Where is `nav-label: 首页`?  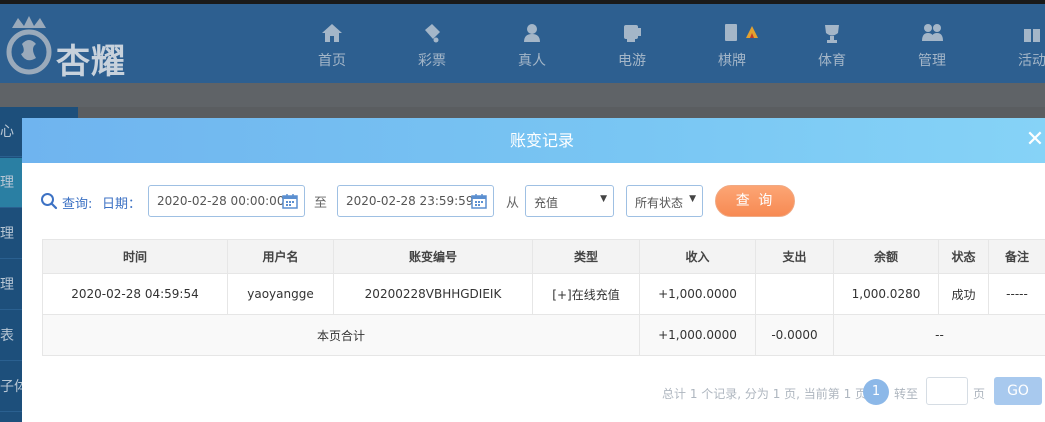 nav-label: 首页 is located at coordinates (332, 61).